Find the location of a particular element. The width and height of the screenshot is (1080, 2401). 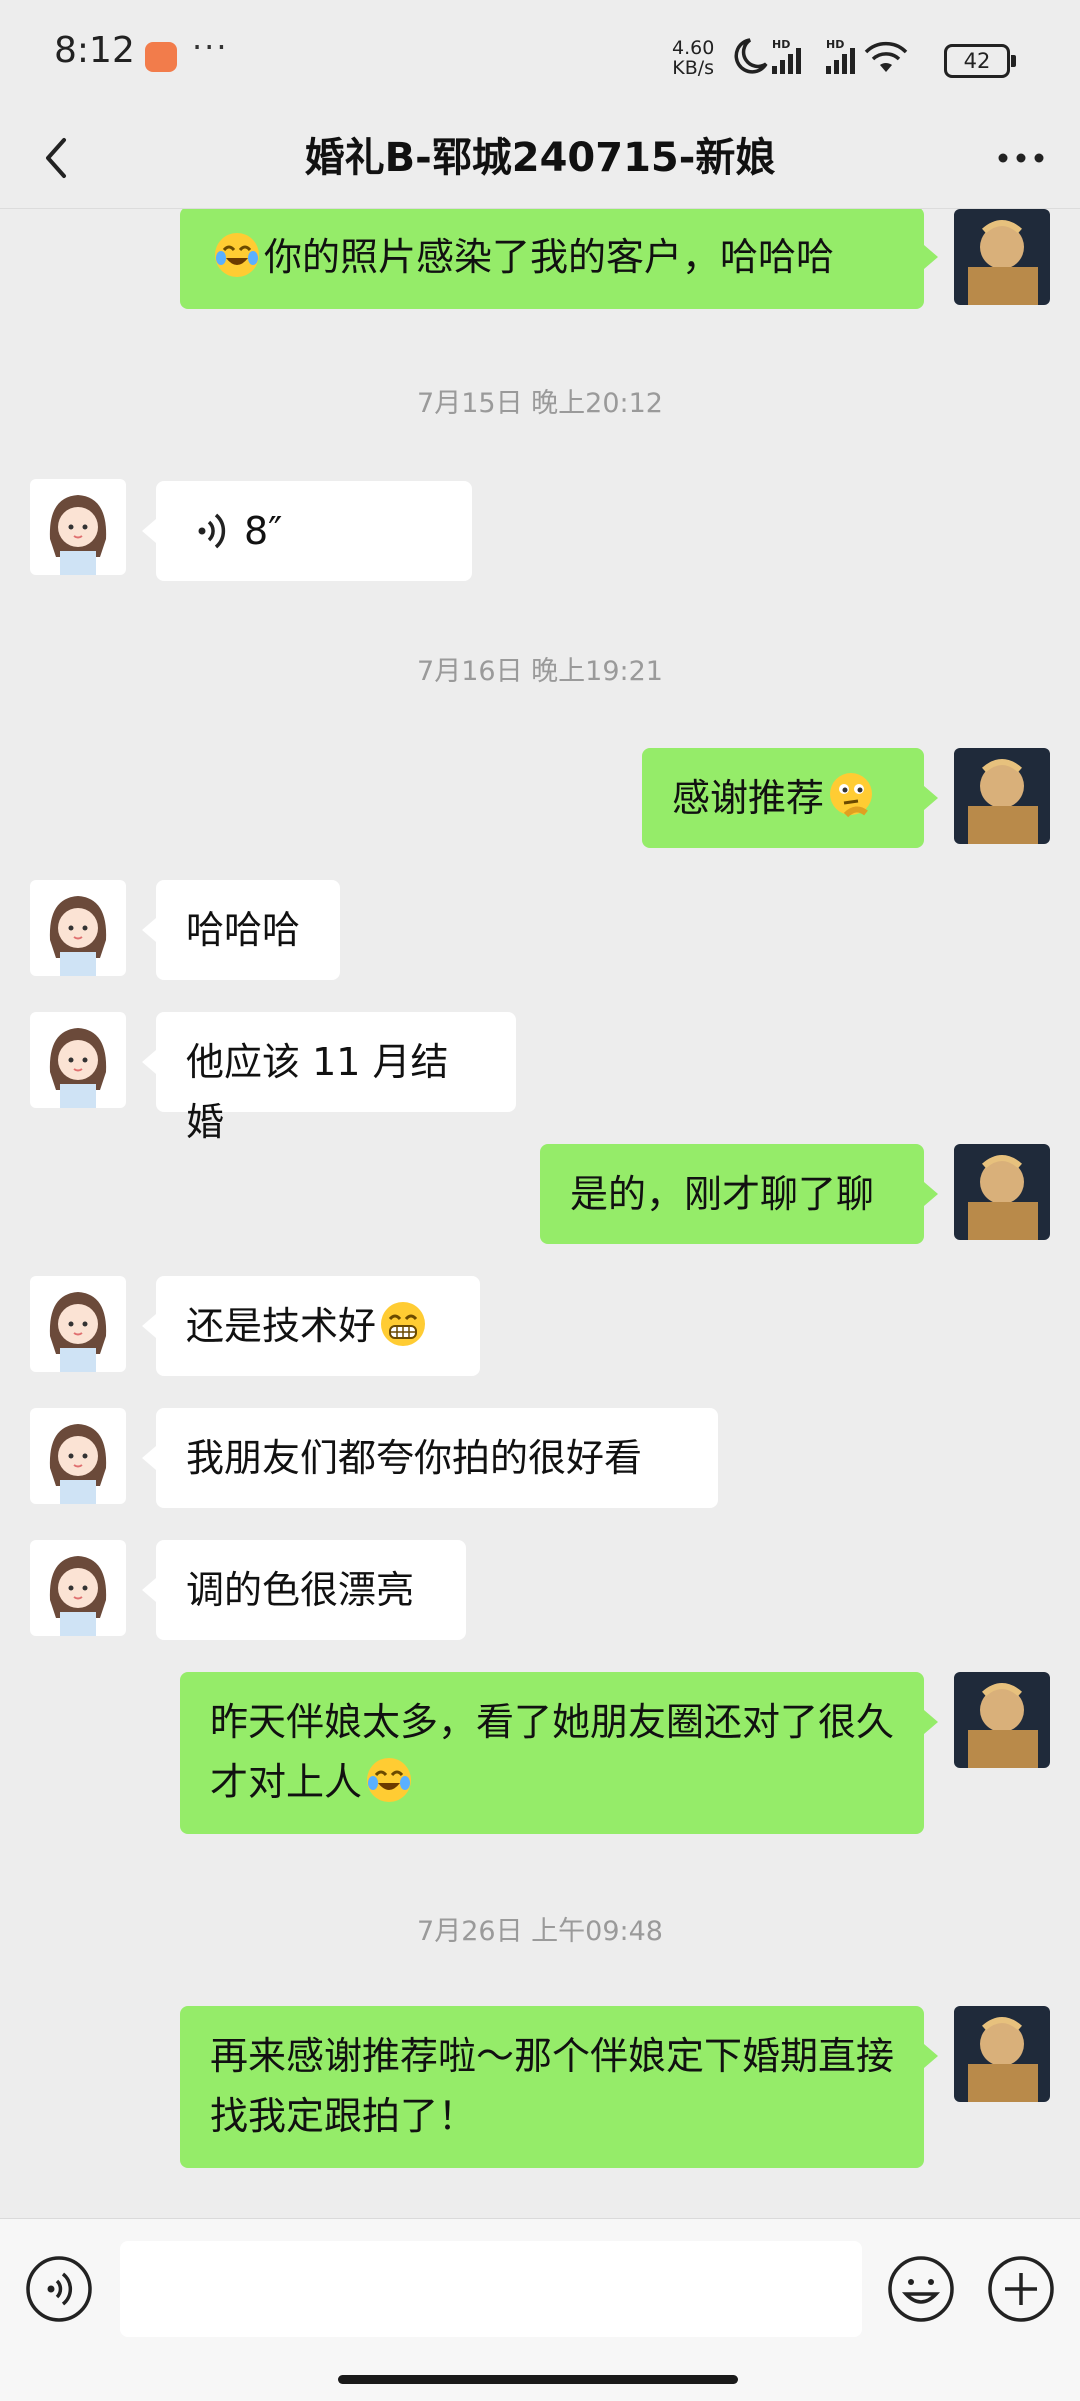

voice-duration: 8″ is located at coordinates (263, 531).